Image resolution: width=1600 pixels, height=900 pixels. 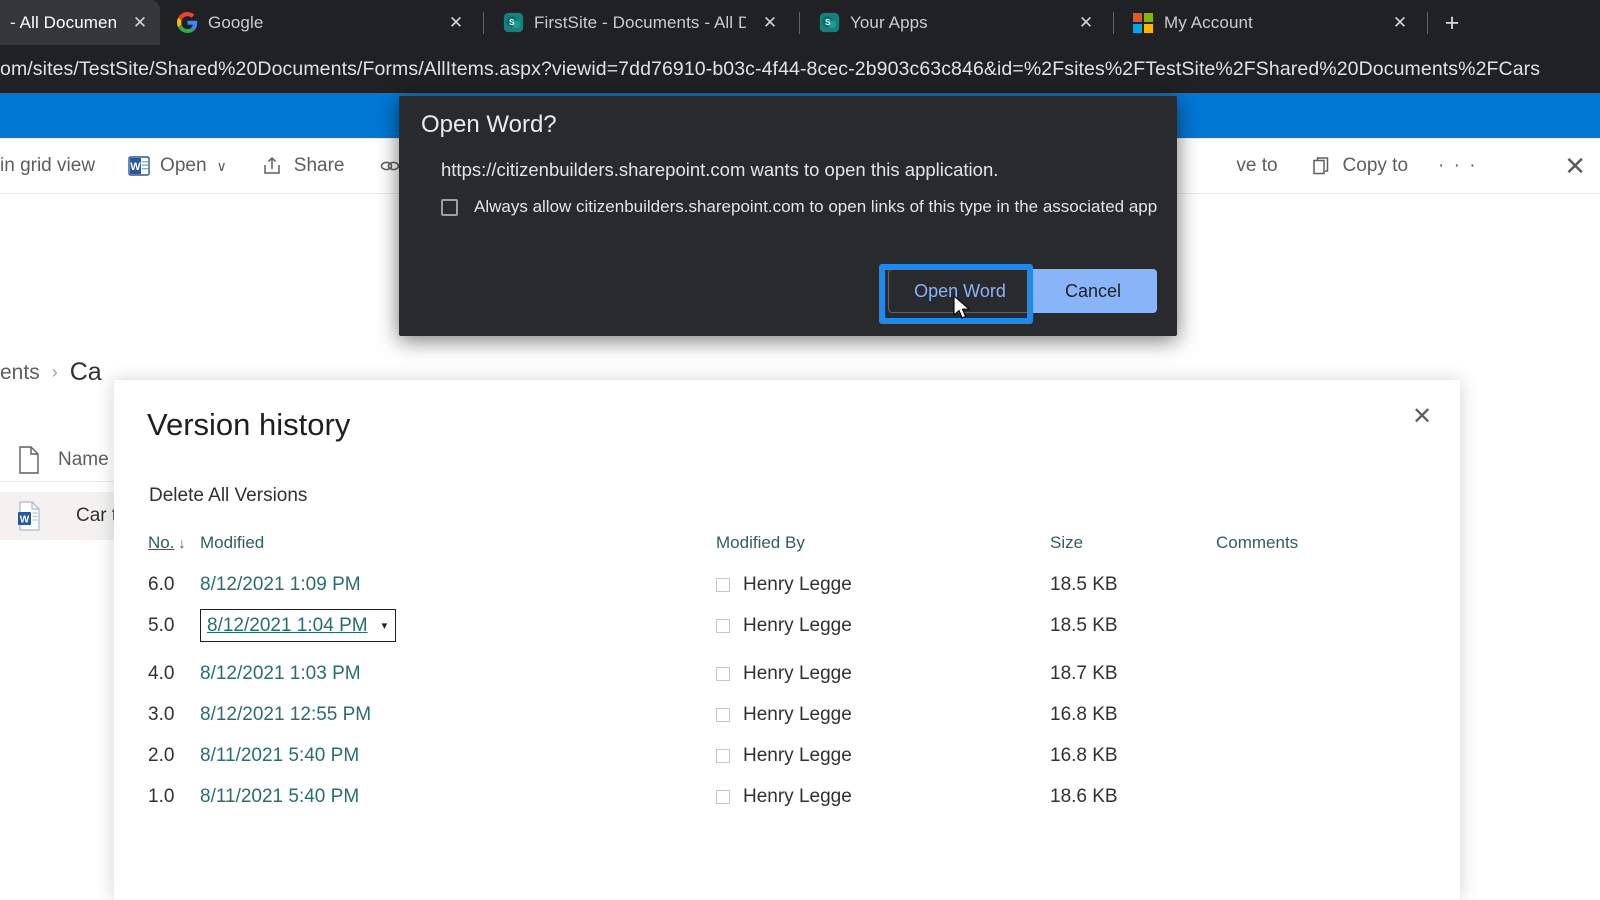 What do you see at coordinates (285, 714) in the screenshot?
I see `version-modified-link: 8/12/2021 12:55 PM` at bounding box center [285, 714].